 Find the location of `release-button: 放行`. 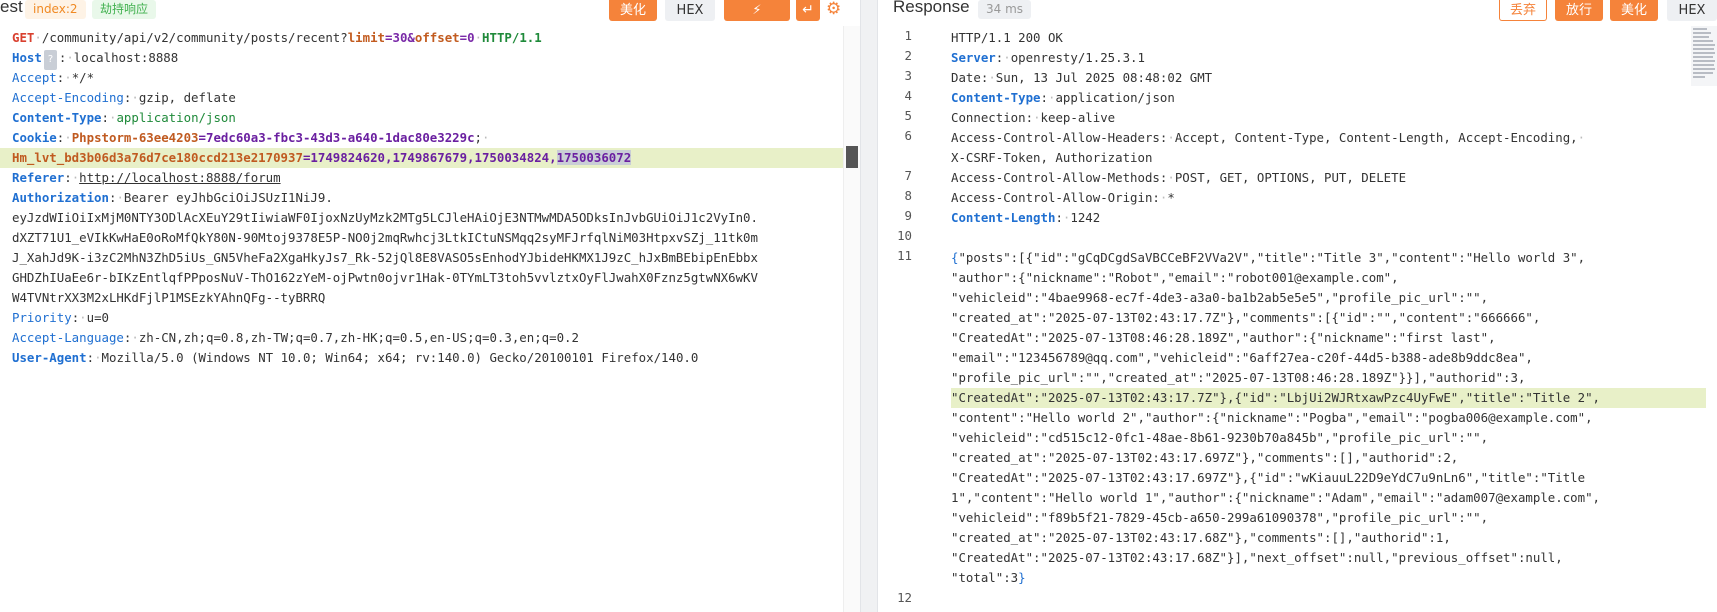

release-button: 放行 is located at coordinates (1579, 10).